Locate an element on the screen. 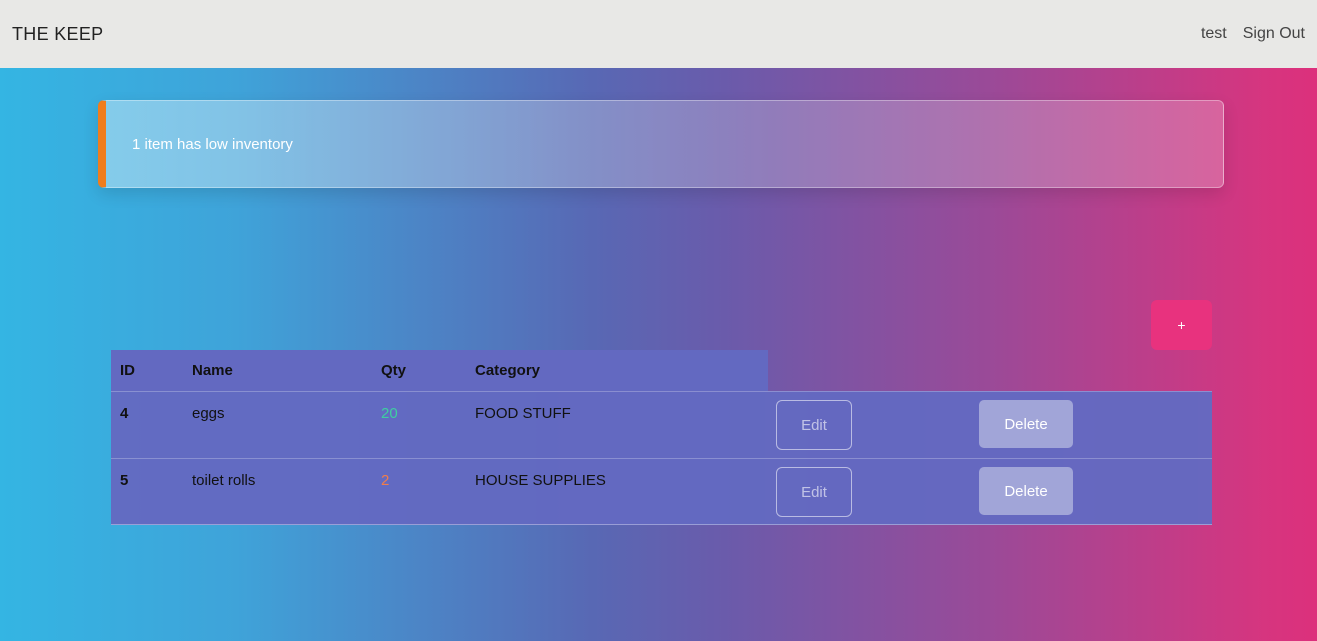 Image resolution: width=1317 pixels, height=641 pixels. add-item-button: + is located at coordinates (1181, 325).